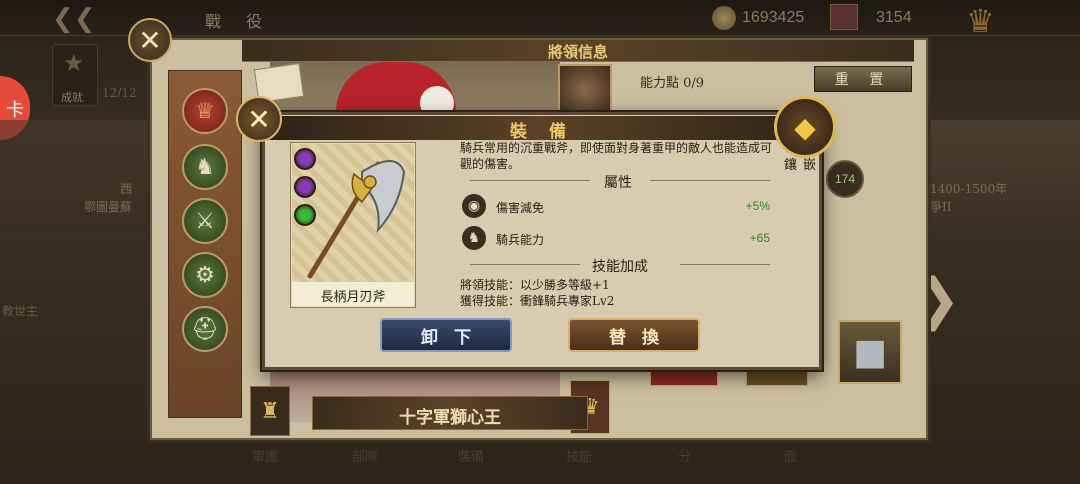 The height and width of the screenshot is (484, 1080). I want to click on skill-line: 將領技能：以少勝多等級+1, so click(535, 285).